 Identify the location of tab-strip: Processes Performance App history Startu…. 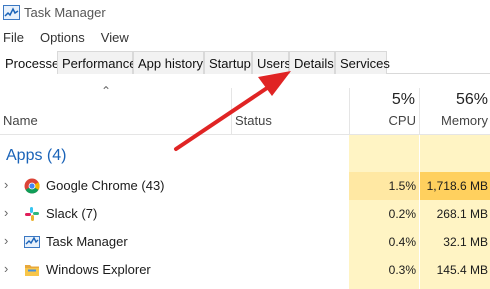
(245, 63).